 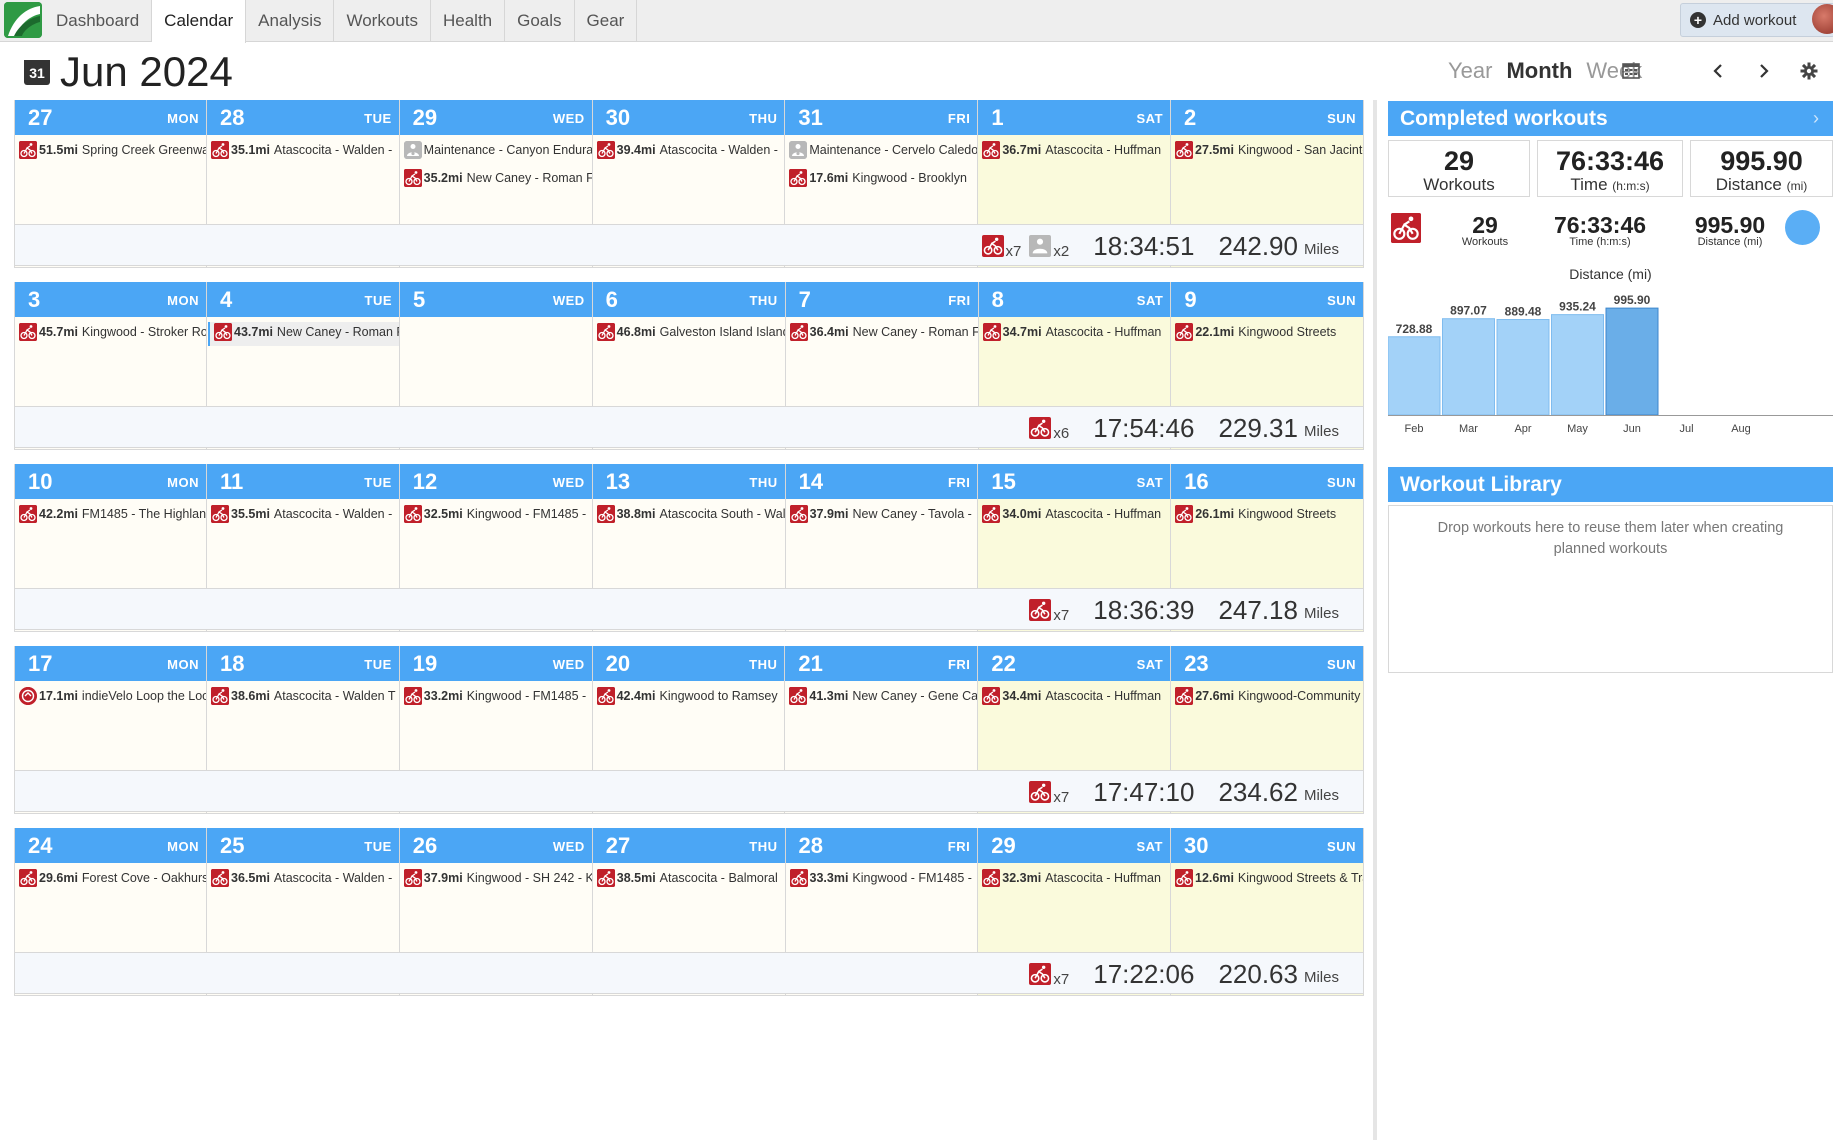 I want to click on week-total-time: 17:47:10, so click(x=1144, y=791).